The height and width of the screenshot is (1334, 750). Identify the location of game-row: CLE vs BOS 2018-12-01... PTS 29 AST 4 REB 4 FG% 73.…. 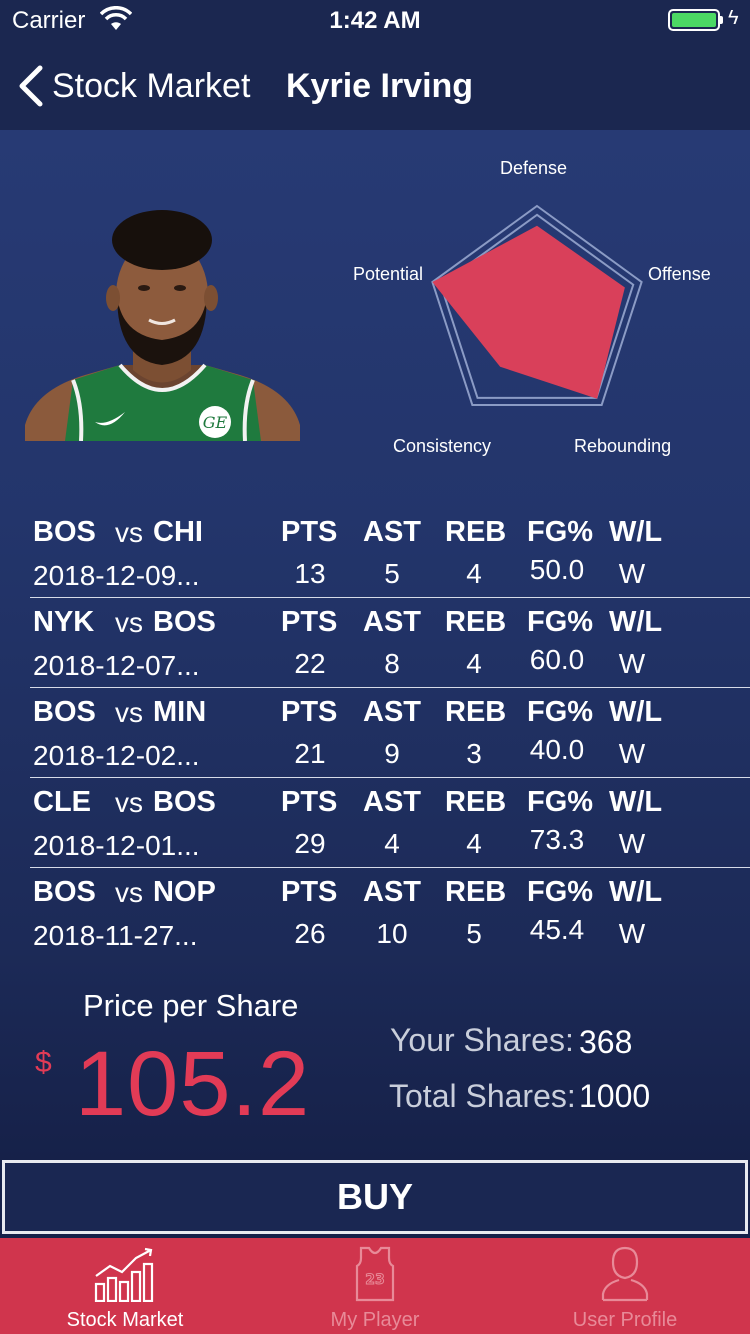
(375, 823).